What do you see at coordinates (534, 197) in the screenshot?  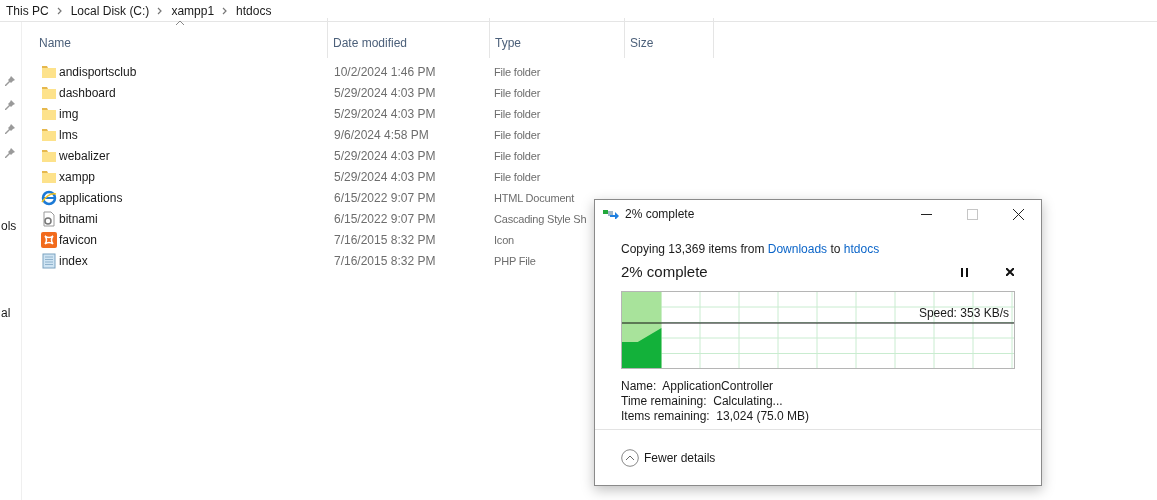 I see `type-cell: HTML Document` at bounding box center [534, 197].